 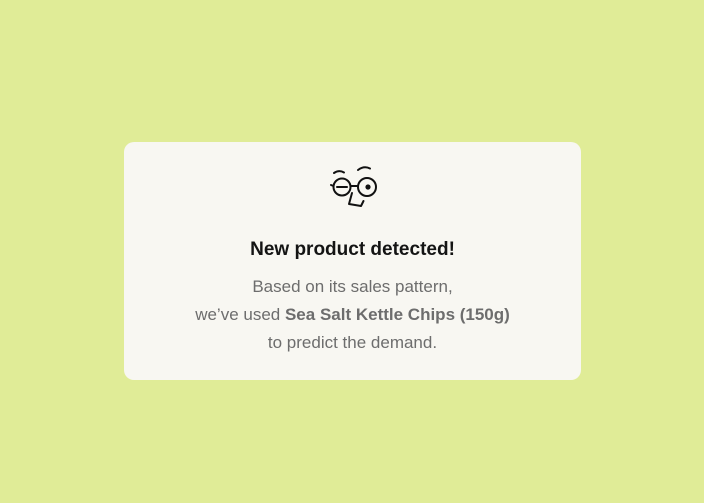 What do you see at coordinates (352, 286) in the screenshot?
I see `message-line-1: Based on its sales pattern,` at bounding box center [352, 286].